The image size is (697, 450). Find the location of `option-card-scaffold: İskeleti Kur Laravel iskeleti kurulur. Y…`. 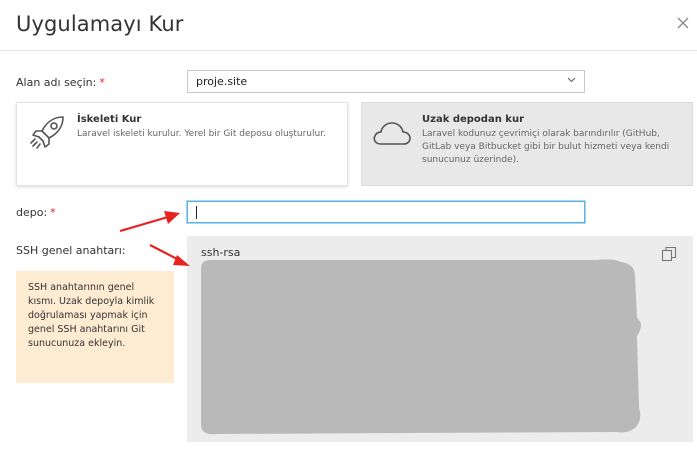

option-card-scaffold: İskeleti Kur Laravel iskeleti kurulur. Y… is located at coordinates (182, 144).